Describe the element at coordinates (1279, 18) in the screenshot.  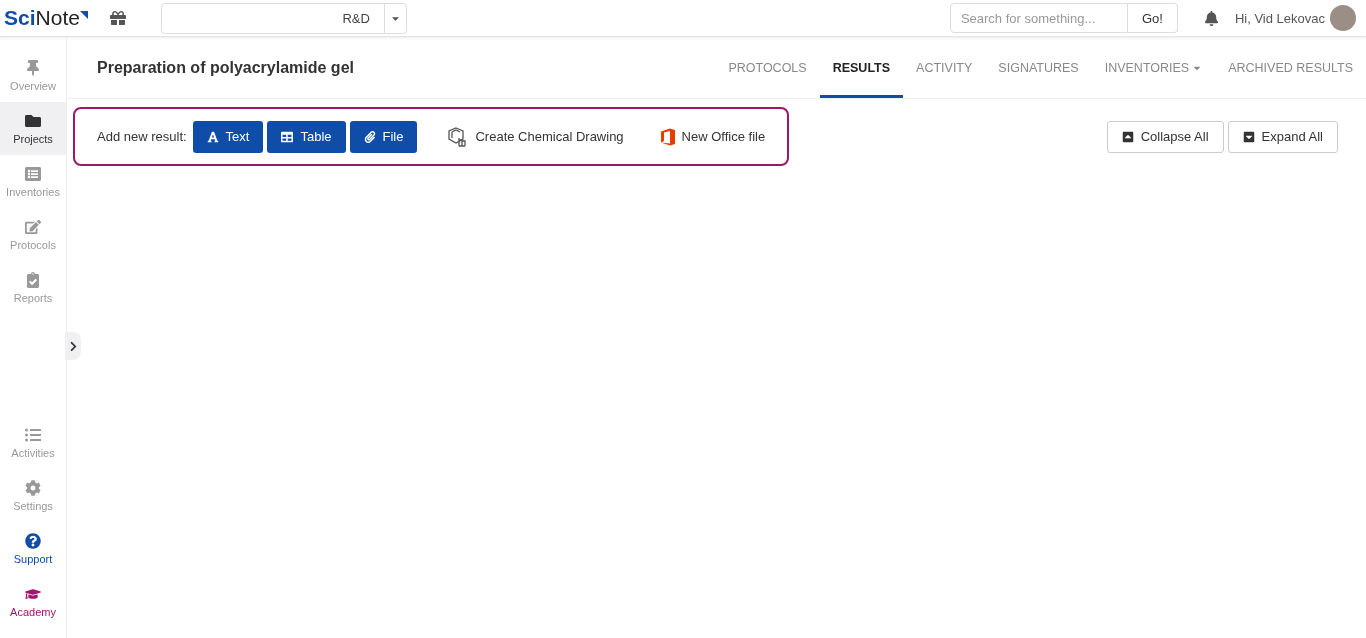
I see `user-greeting: Hi, Vid Lekovac` at that location.